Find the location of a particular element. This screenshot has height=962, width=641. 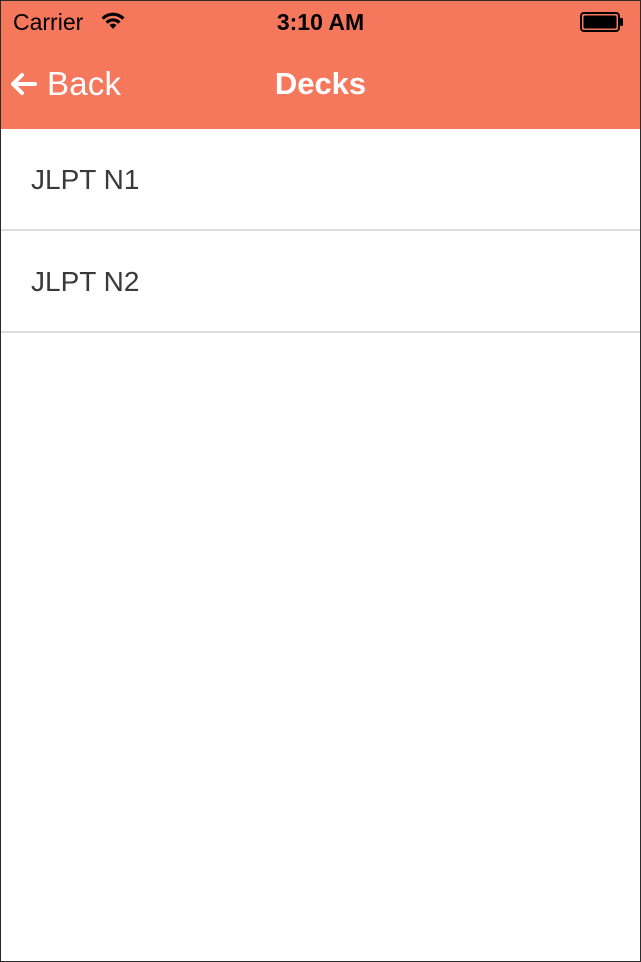

deck-row-jlpt-n2: JLPT N2 is located at coordinates (320, 282).